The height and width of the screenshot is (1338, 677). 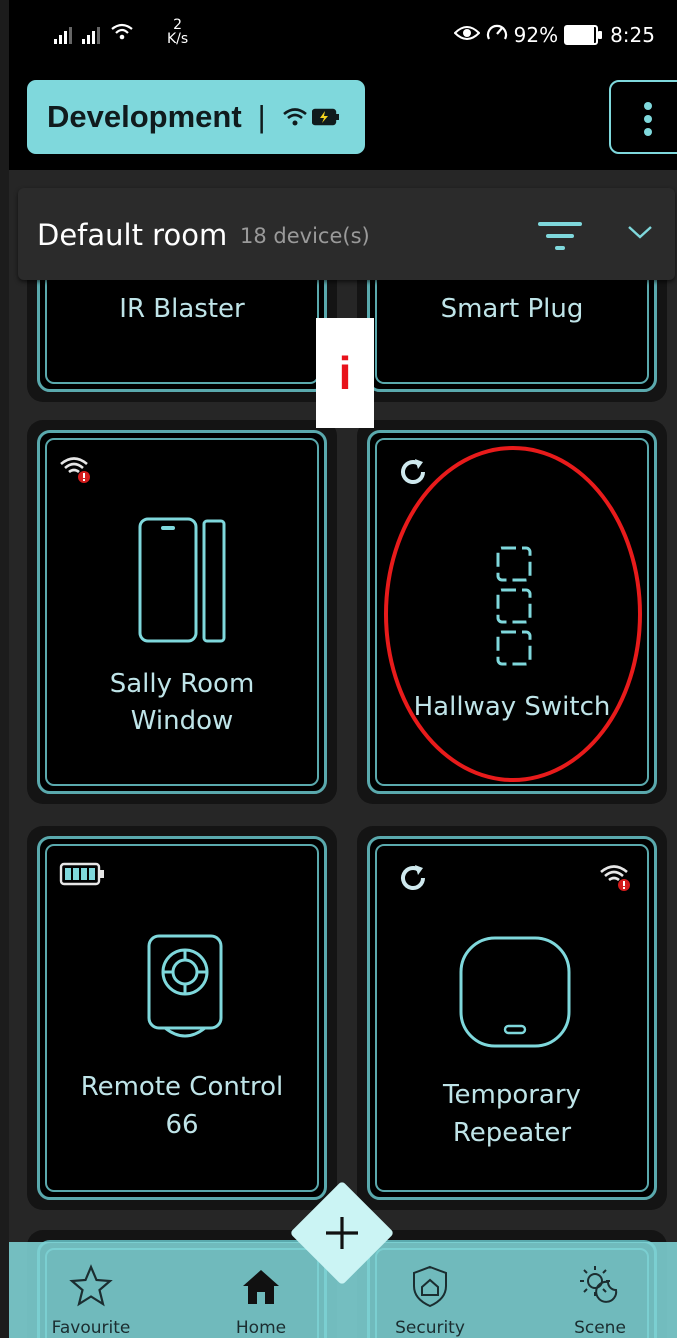 I want to click on device-label: IR Blaster, so click(x=182, y=309).